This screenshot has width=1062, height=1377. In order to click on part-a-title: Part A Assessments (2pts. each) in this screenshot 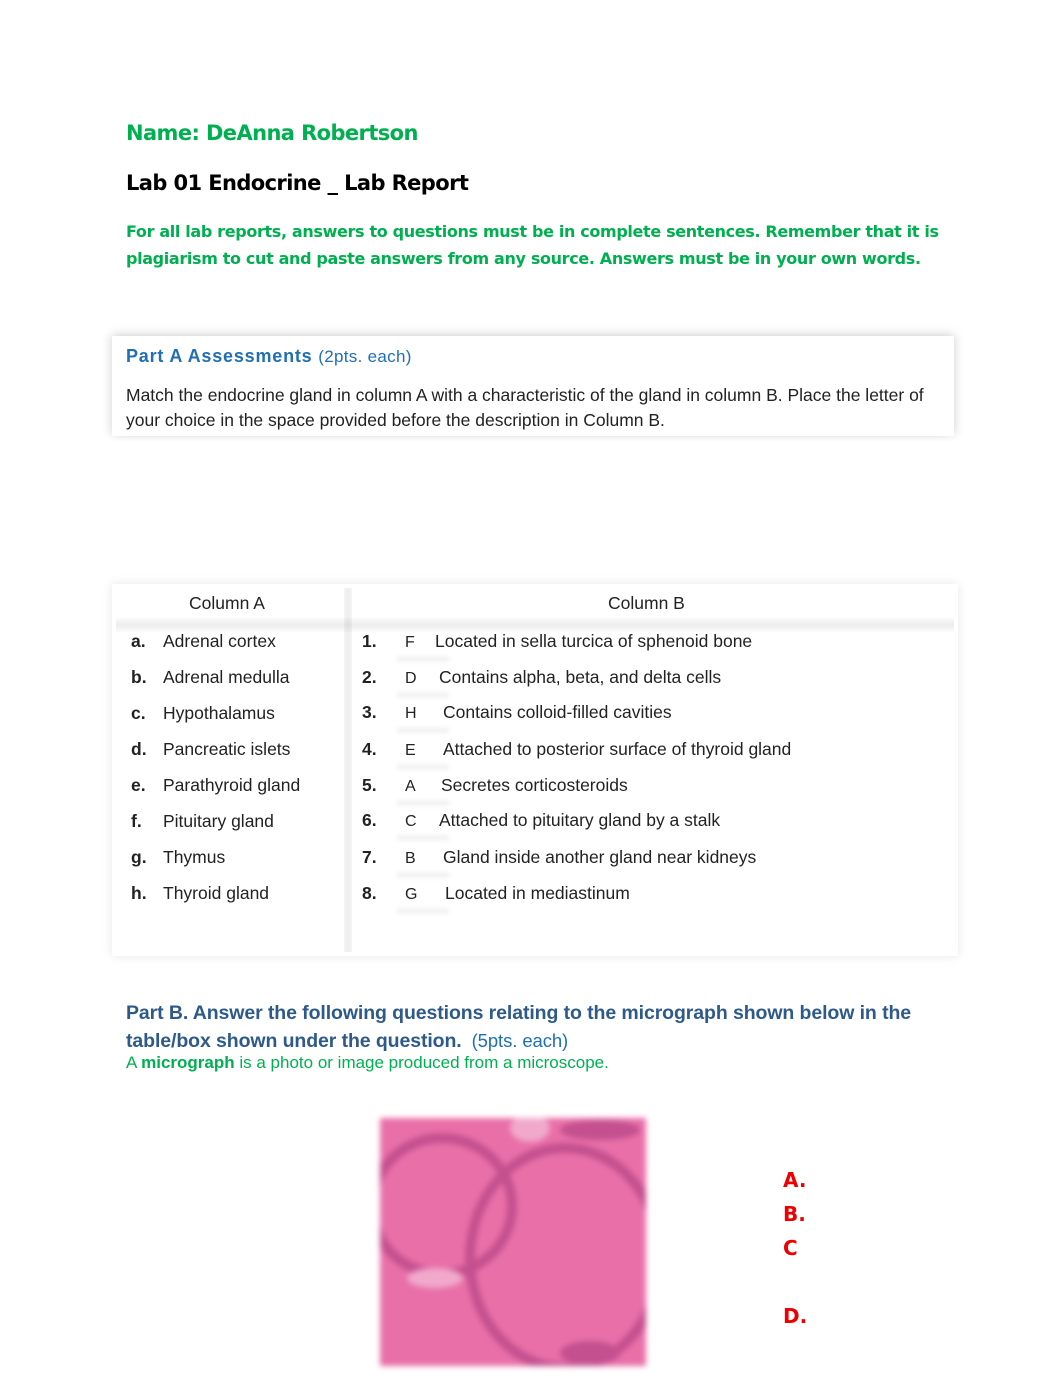, I will do `click(269, 356)`.